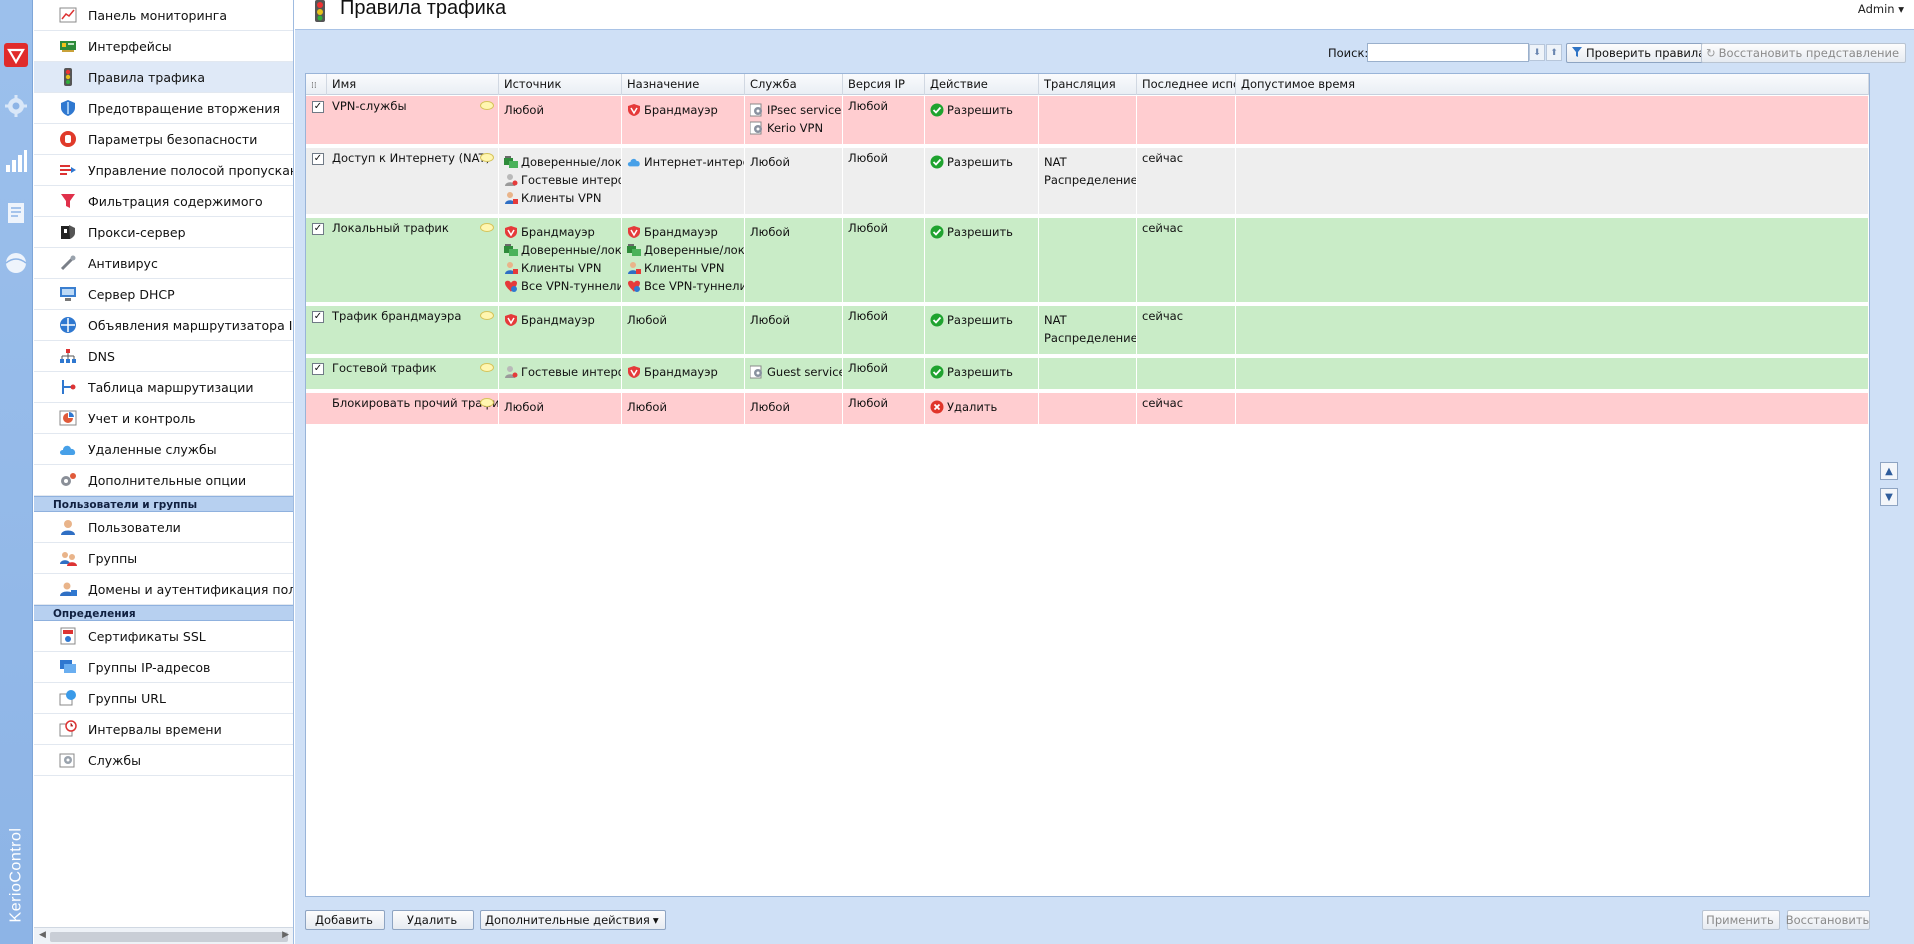 The image size is (1914, 944). What do you see at coordinates (411, 158) in the screenshot?
I see `rule-name: Доступ к Интернету (NAT)` at bounding box center [411, 158].